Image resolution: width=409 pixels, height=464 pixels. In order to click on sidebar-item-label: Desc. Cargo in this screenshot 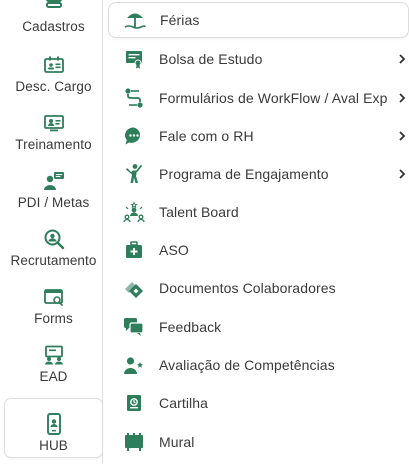, I will do `click(53, 86)`.